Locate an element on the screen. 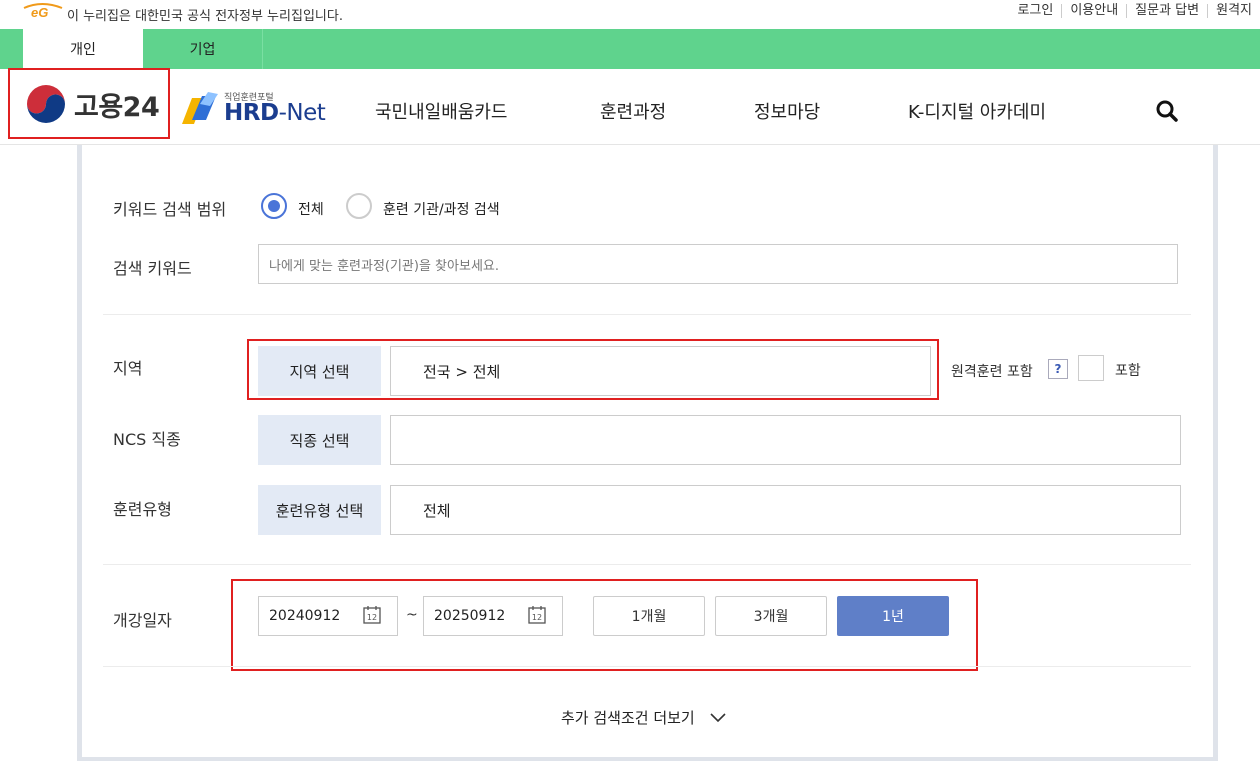 This screenshot has height=761, width=1260. scope-radio-all is located at coordinates (274, 206).